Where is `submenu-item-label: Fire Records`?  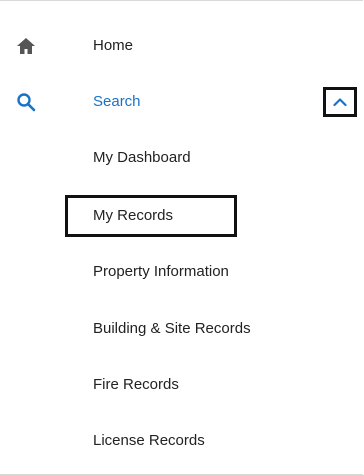
submenu-item-label: Fire Records is located at coordinates (136, 384).